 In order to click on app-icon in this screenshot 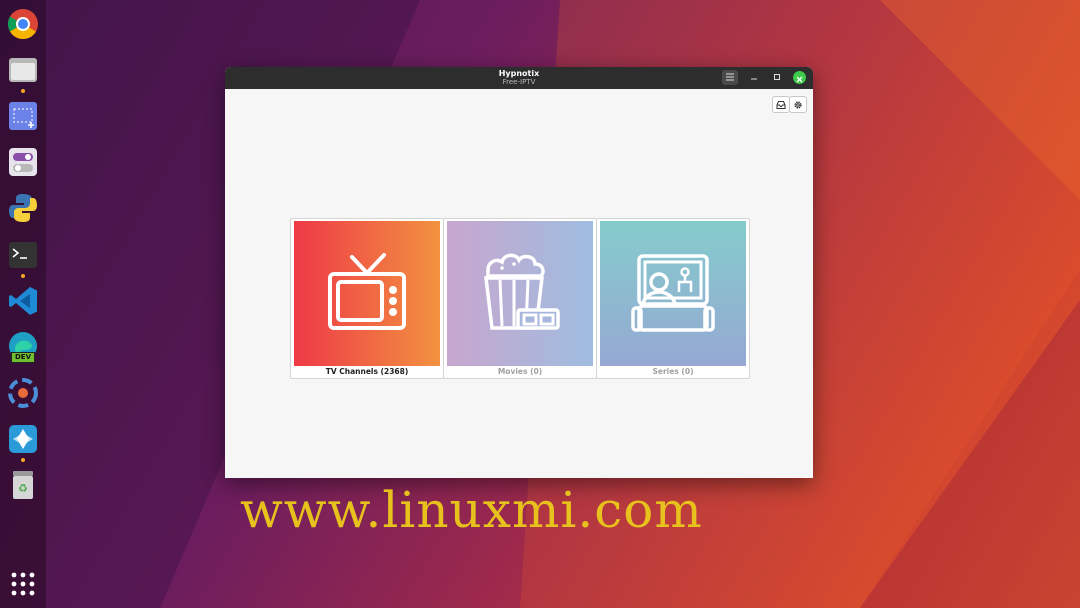, I will do `click(23, 393)`.